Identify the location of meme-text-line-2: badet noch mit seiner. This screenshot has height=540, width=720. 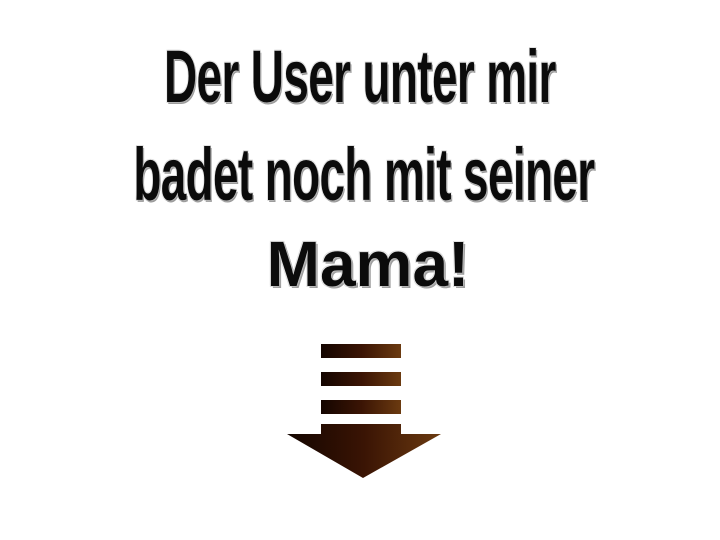
(356, 175).